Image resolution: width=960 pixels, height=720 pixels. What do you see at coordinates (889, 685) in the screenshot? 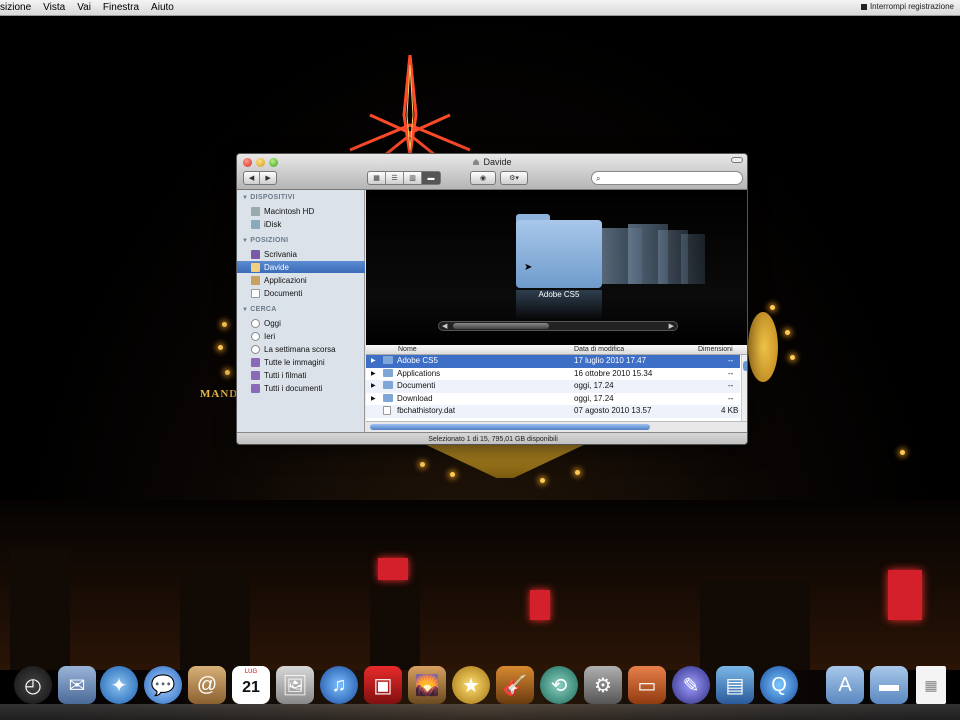
I see `documents-folder-icon: ▬` at bounding box center [889, 685].